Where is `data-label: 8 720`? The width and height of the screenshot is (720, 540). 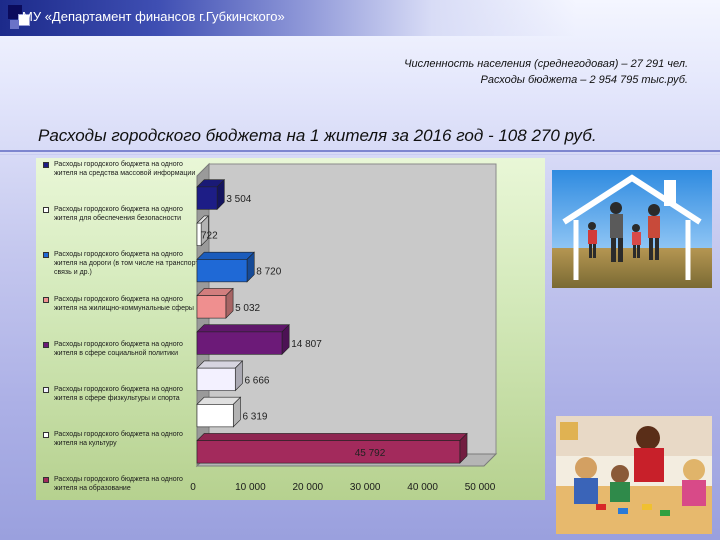 data-label: 8 720 is located at coordinates (268, 272).